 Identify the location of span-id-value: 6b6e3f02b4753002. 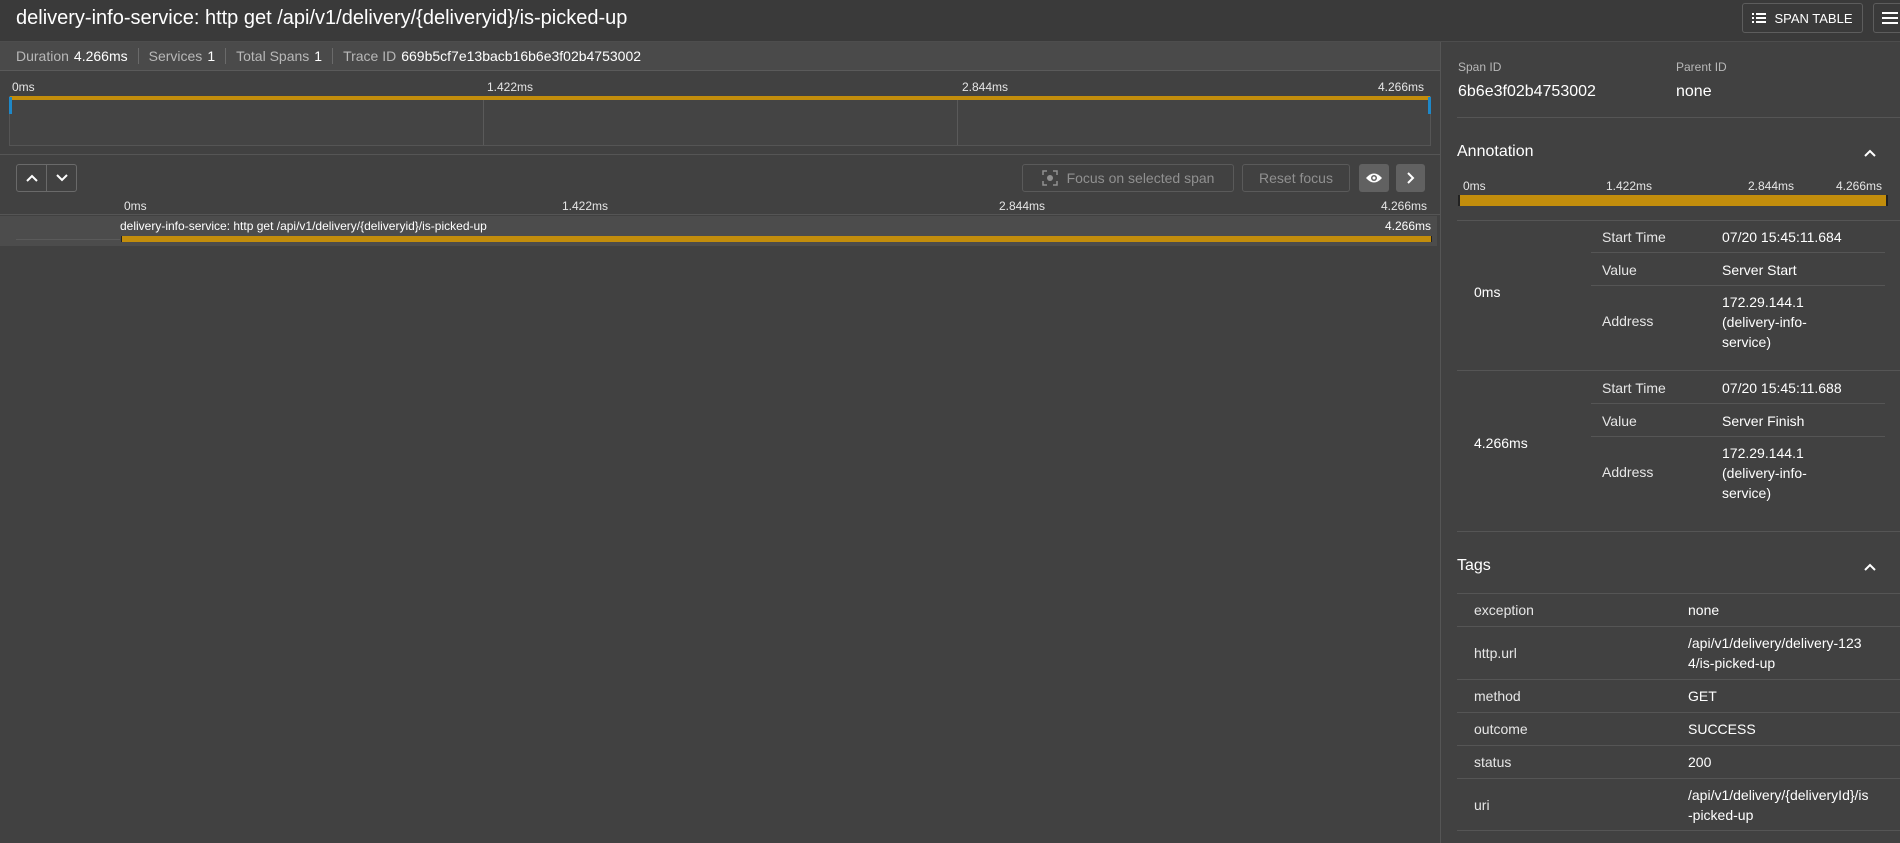
(1527, 91).